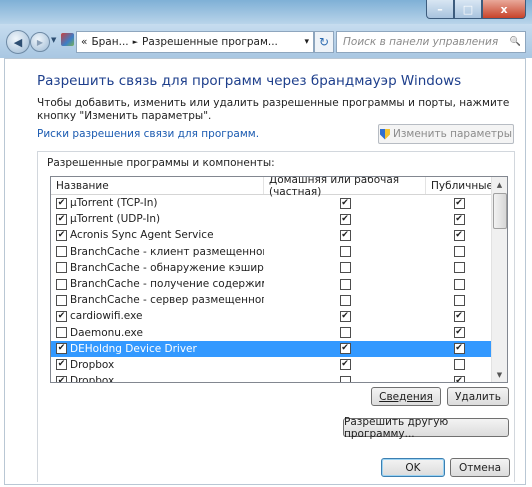 This screenshot has height=487, width=532. I want to click on table-row: ✔ µTorrent (TCP-In) ✔ ✔, so click(271, 203).